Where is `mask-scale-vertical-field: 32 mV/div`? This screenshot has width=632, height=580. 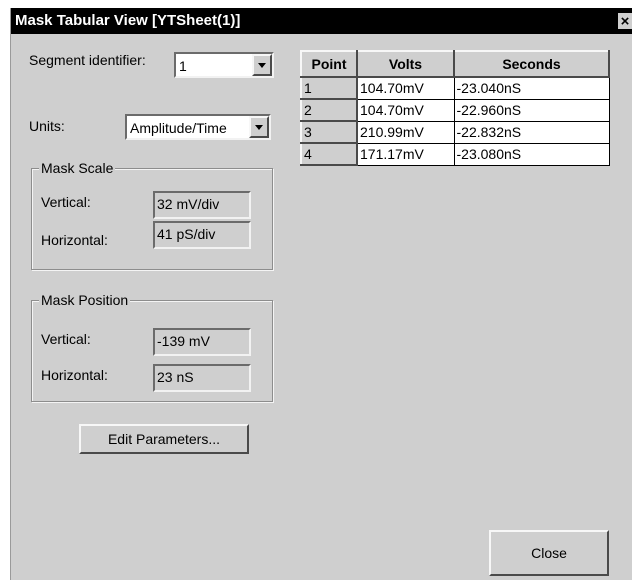
mask-scale-vertical-field: 32 mV/div is located at coordinates (202, 205).